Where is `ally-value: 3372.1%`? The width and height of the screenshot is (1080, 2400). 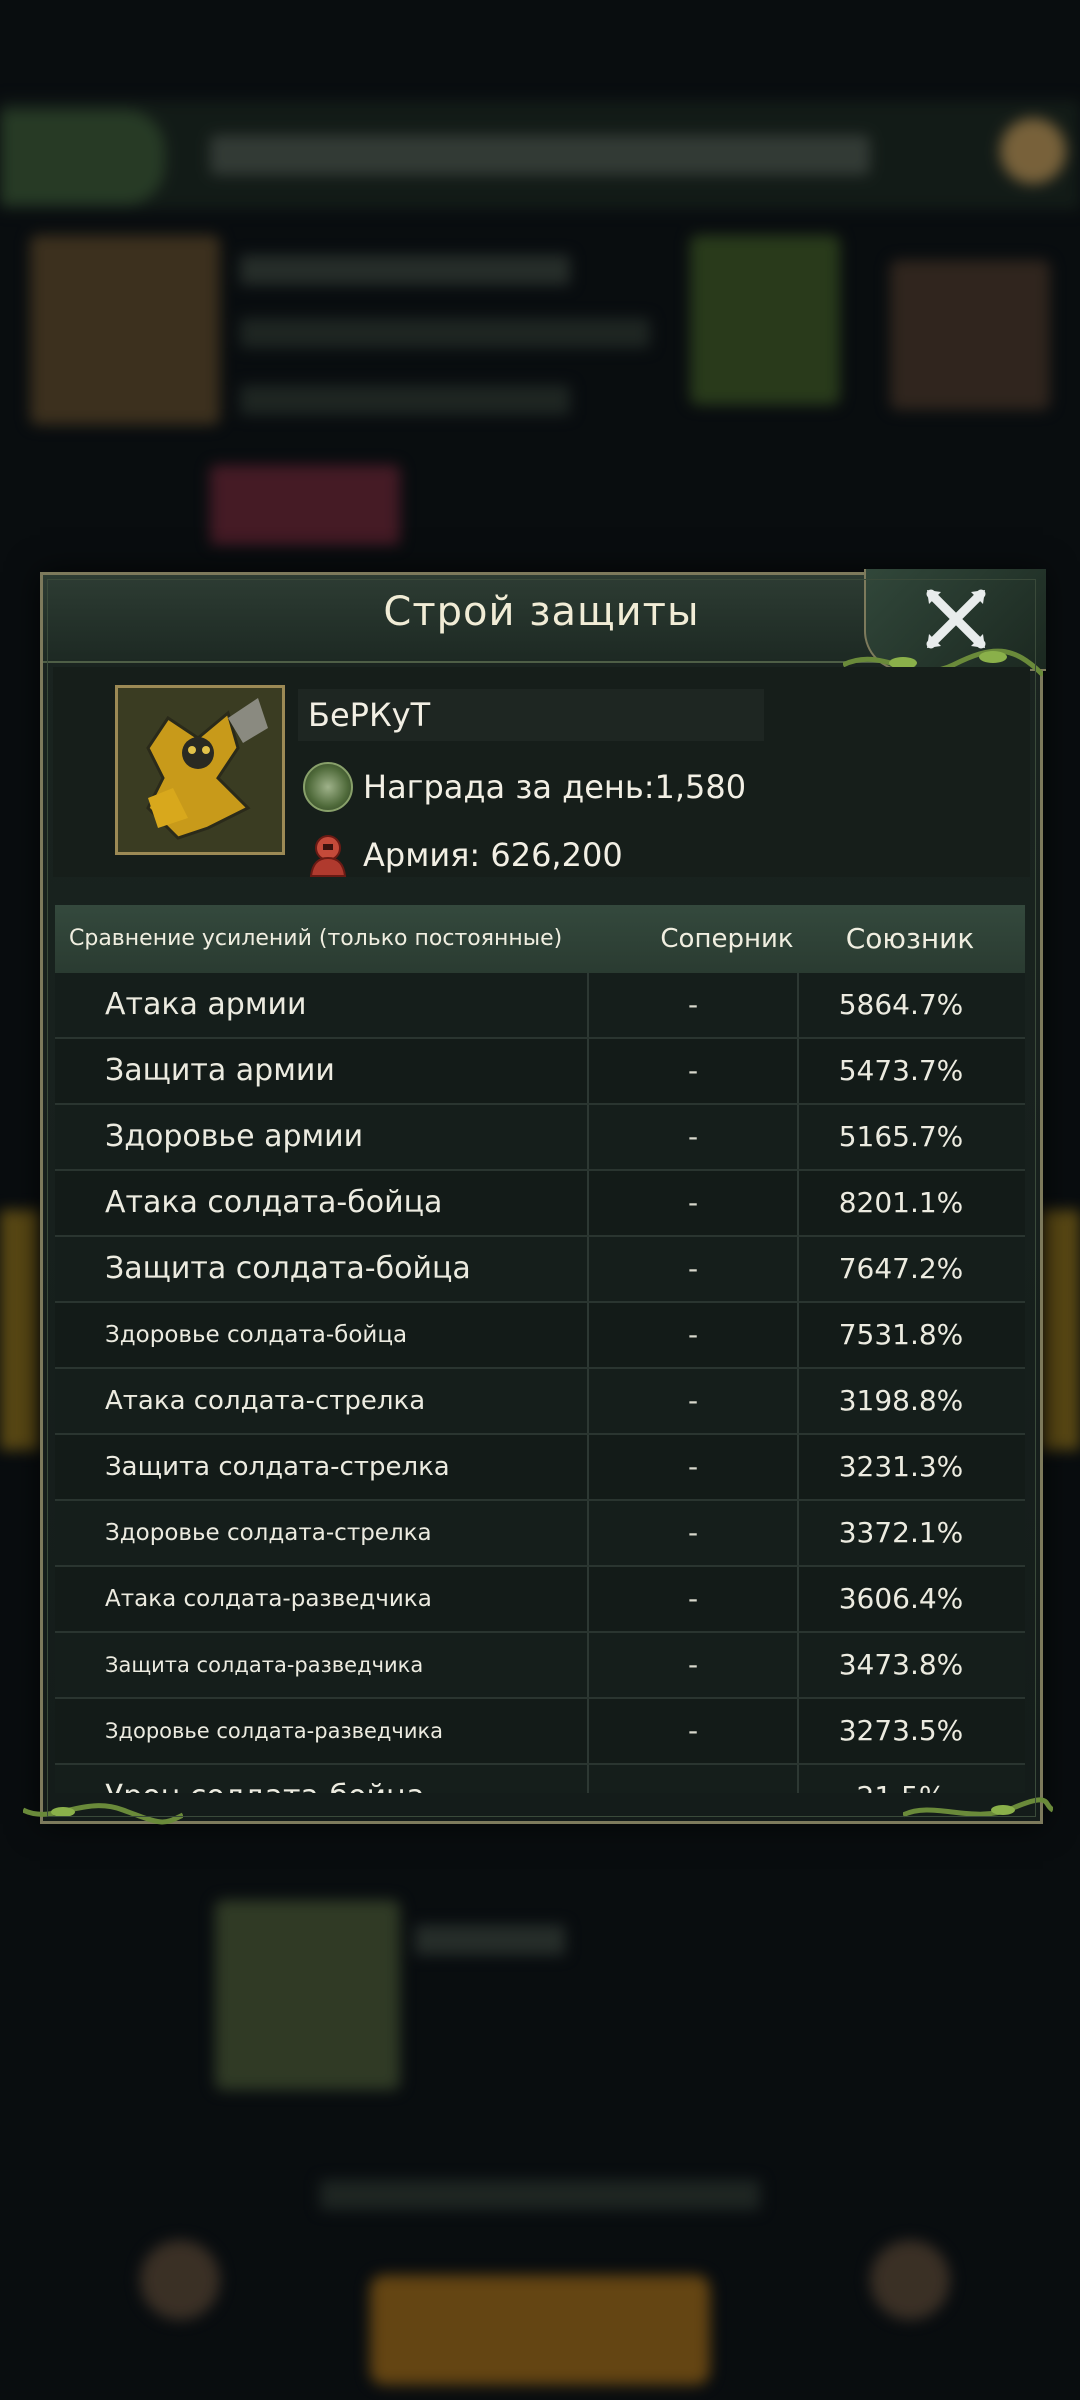
ally-value: 3372.1% is located at coordinates (901, 1532).